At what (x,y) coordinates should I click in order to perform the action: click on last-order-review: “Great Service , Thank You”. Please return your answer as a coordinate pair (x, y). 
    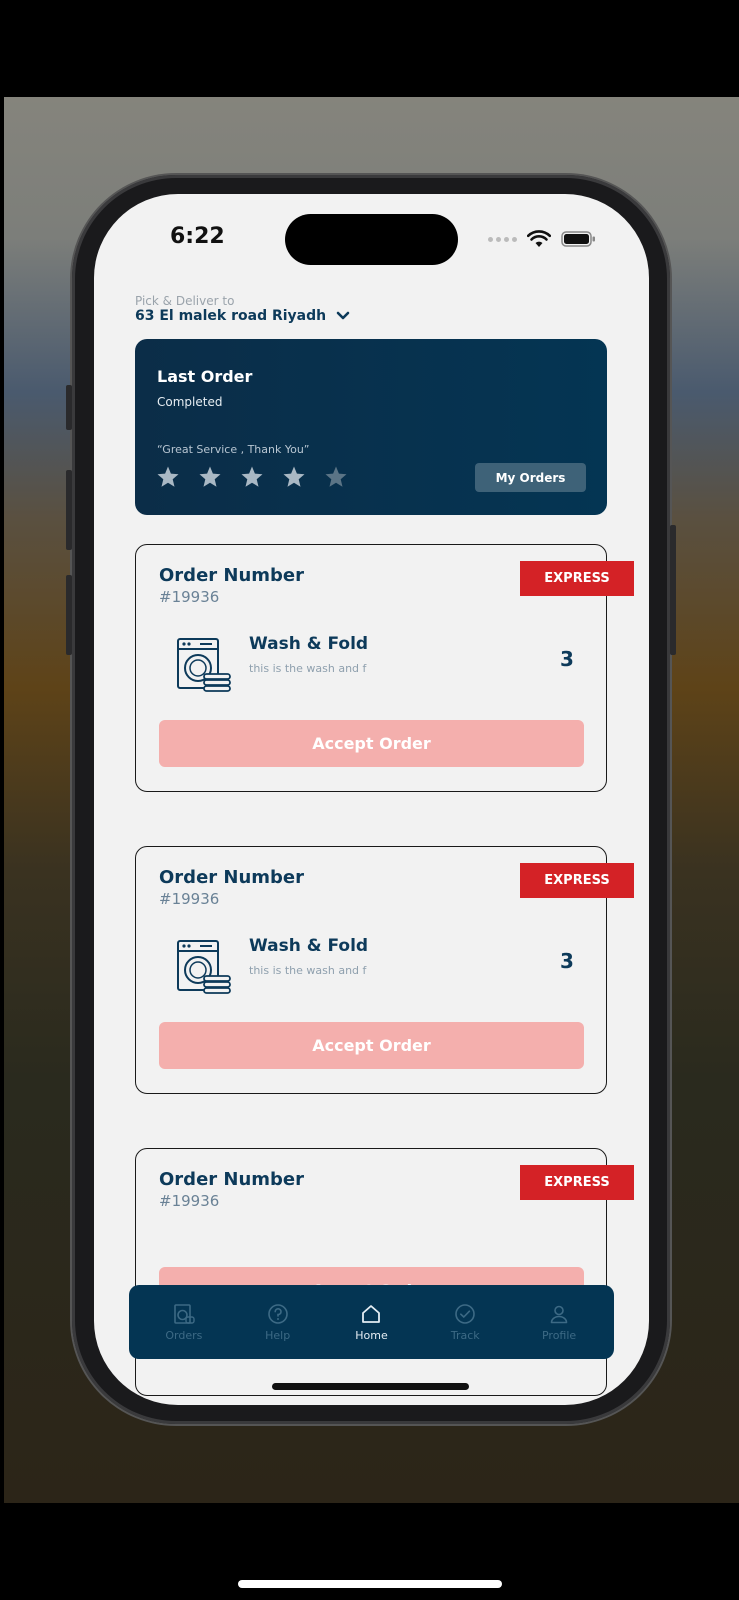
    Looking at the image, I should click on (233, 449).